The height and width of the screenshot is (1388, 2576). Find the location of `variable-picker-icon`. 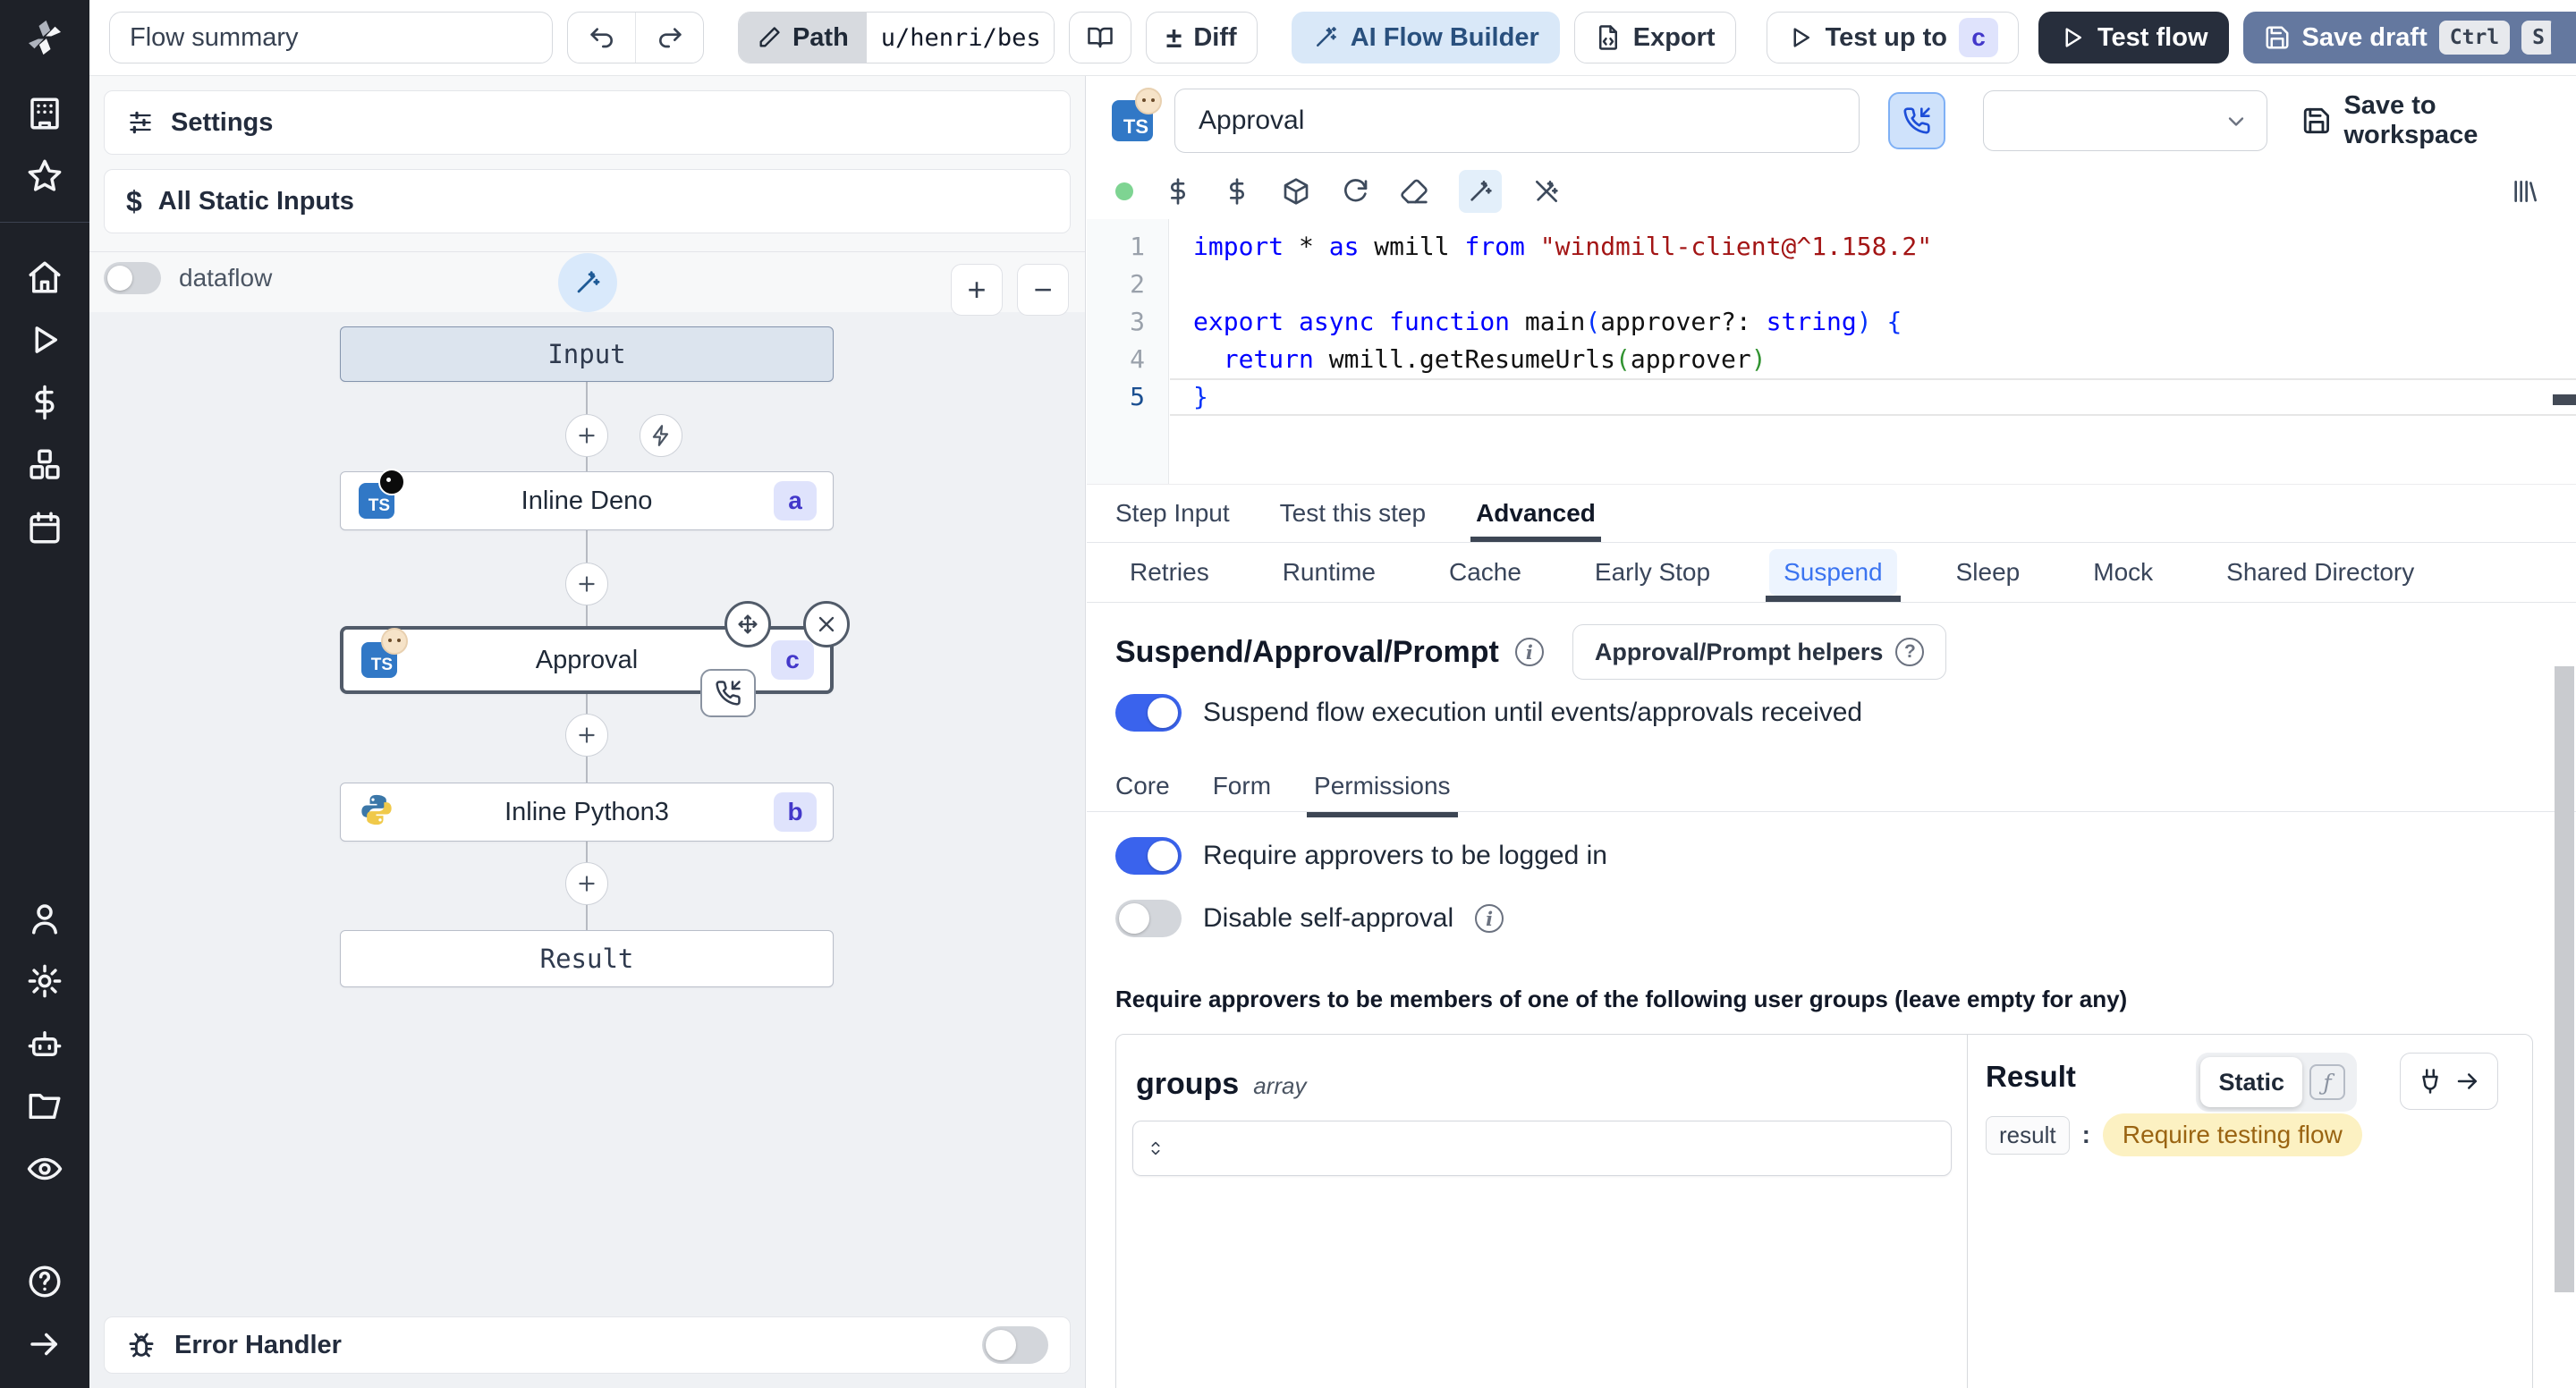

variable-picker-icon is located at coordinates (1178, 191).